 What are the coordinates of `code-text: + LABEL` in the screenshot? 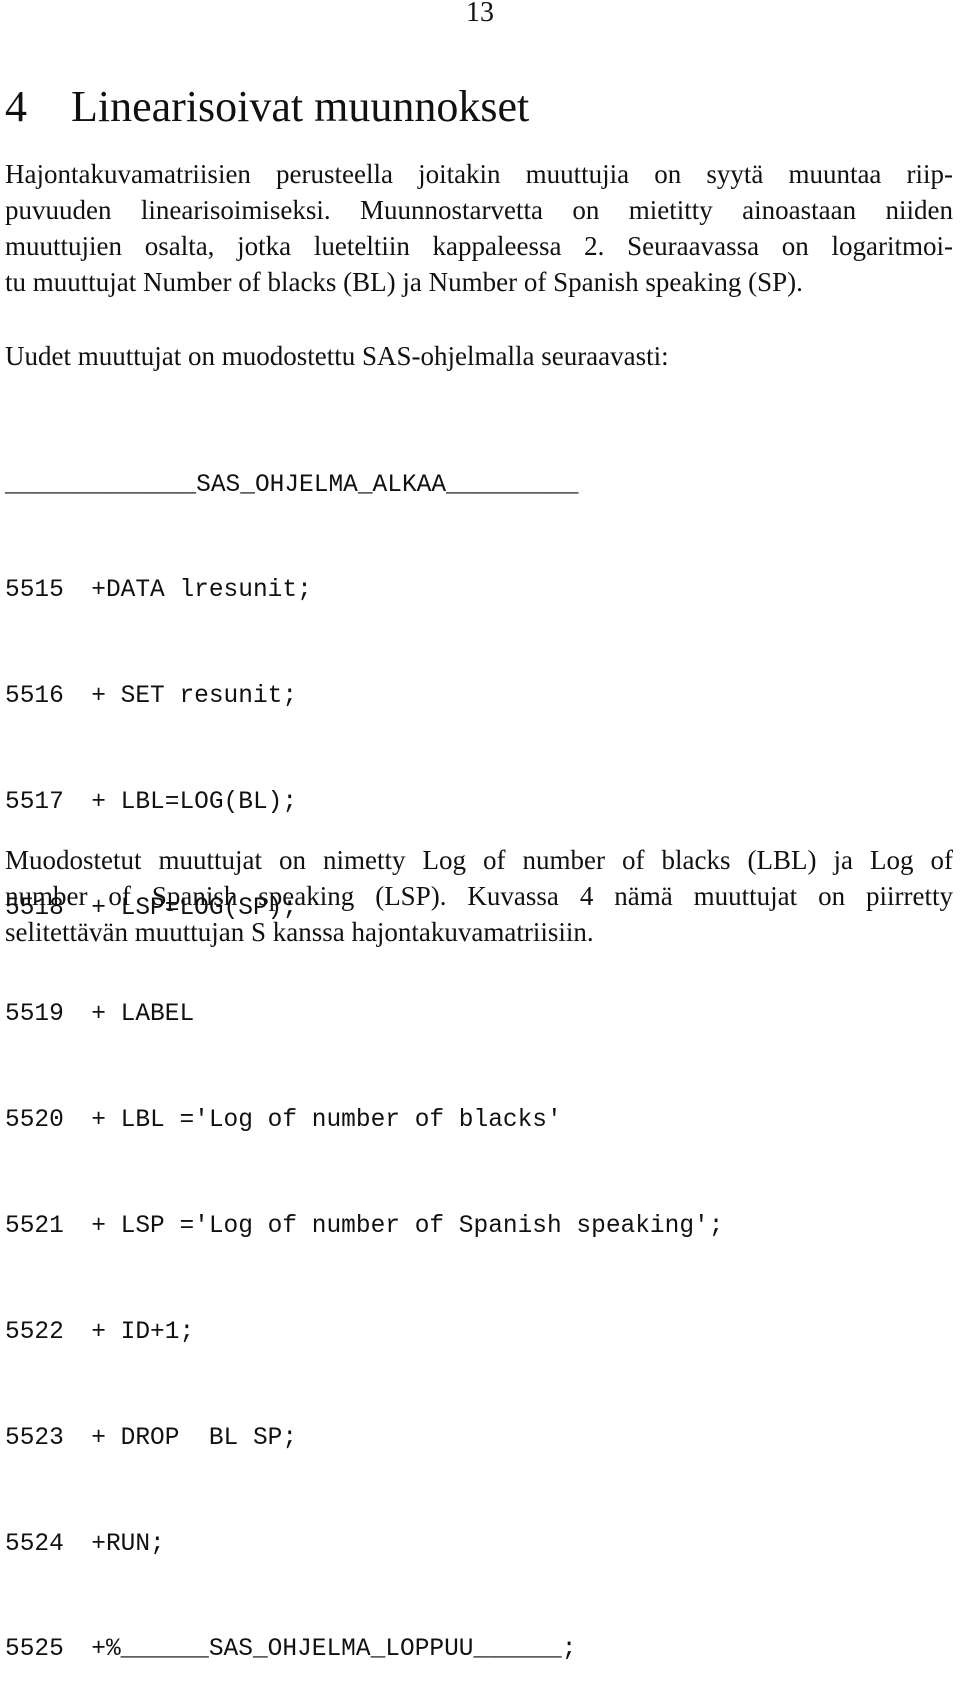 It's located at (143, 1014).